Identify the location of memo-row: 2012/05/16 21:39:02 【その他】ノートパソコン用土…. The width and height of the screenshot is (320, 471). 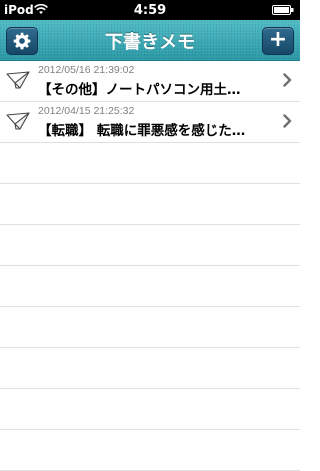
(150, 81).